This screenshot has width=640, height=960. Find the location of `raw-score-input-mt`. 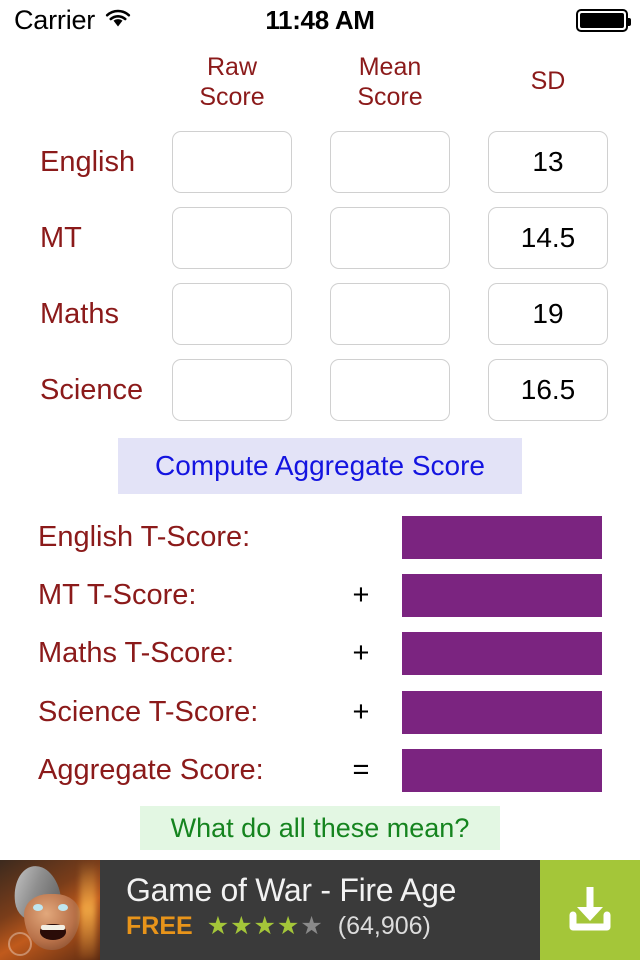

raw-score-input-mt is located at coordinates (232, 238).